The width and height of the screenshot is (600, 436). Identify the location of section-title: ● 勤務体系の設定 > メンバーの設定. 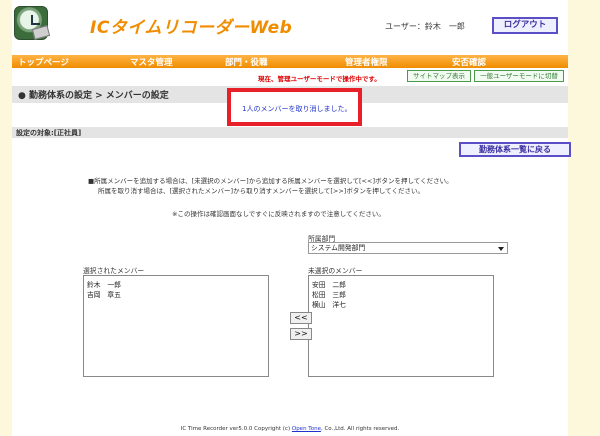
(93, 96).